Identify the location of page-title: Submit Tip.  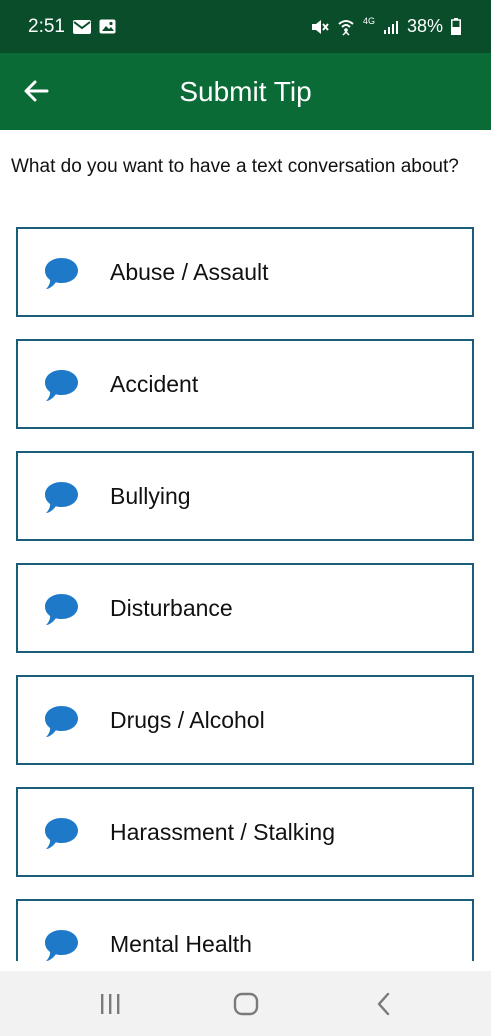
(245, 91).